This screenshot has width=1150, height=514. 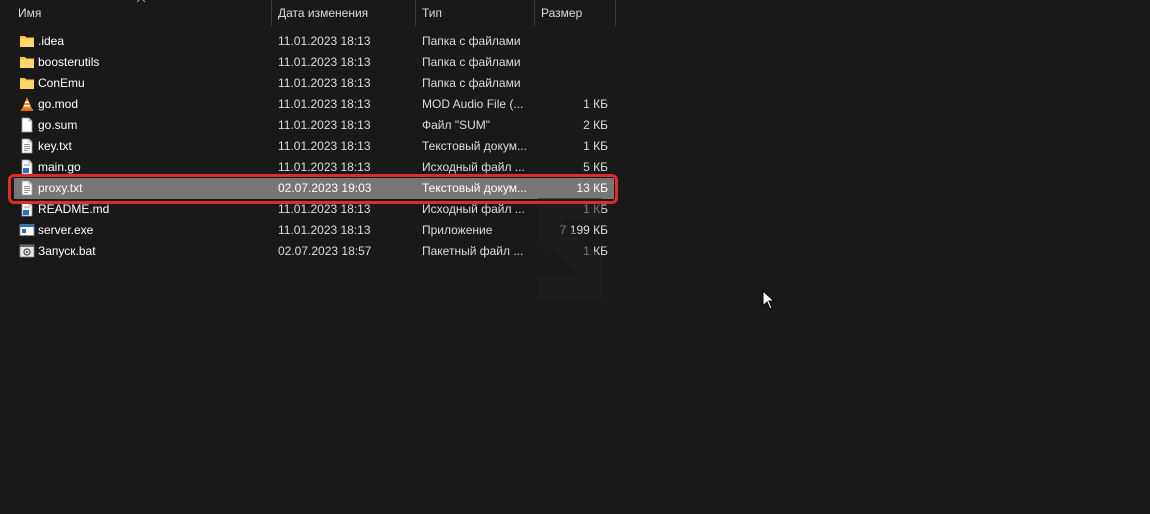 I want to click on file-row: ConEmu 11.01.2023 18:13 Папка с файлами, so click(x=314, y=83).